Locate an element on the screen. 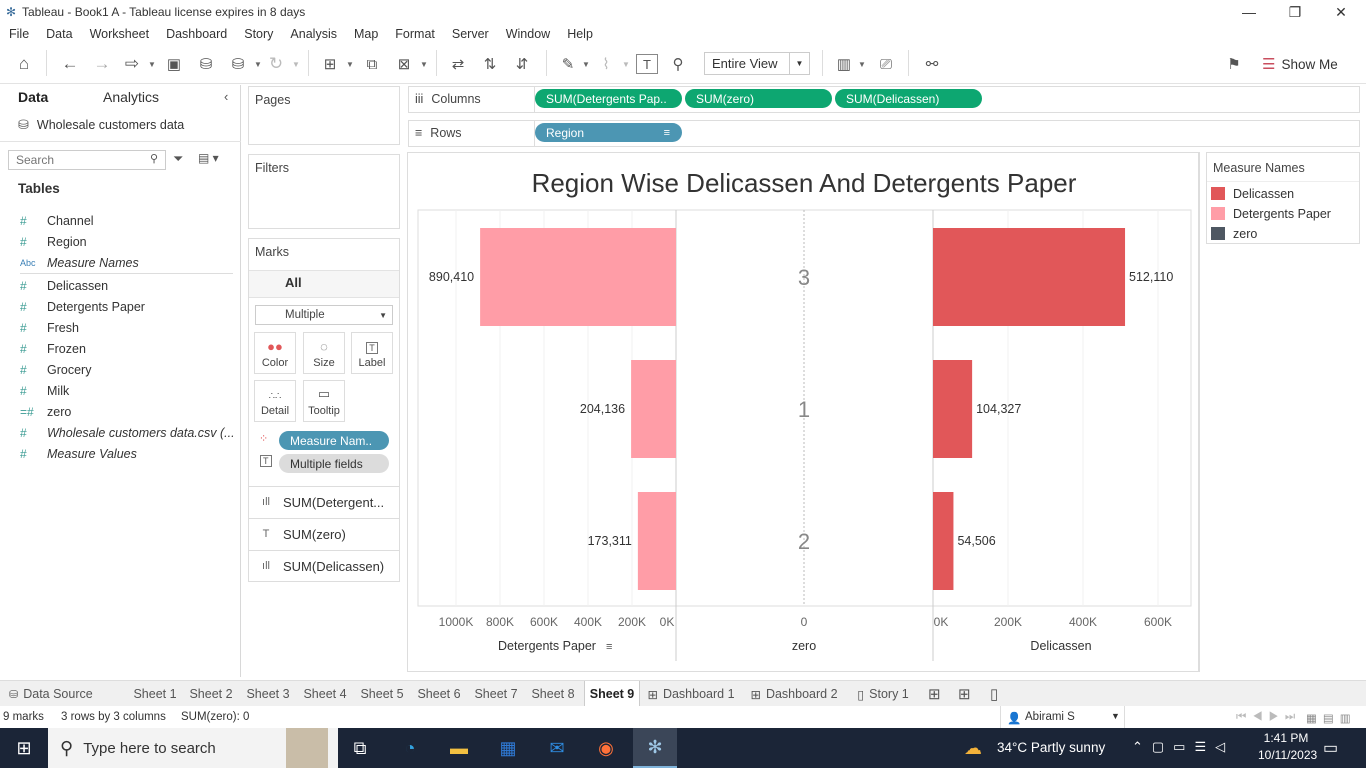  redo-icon: → is located at coordinates (102, 64).